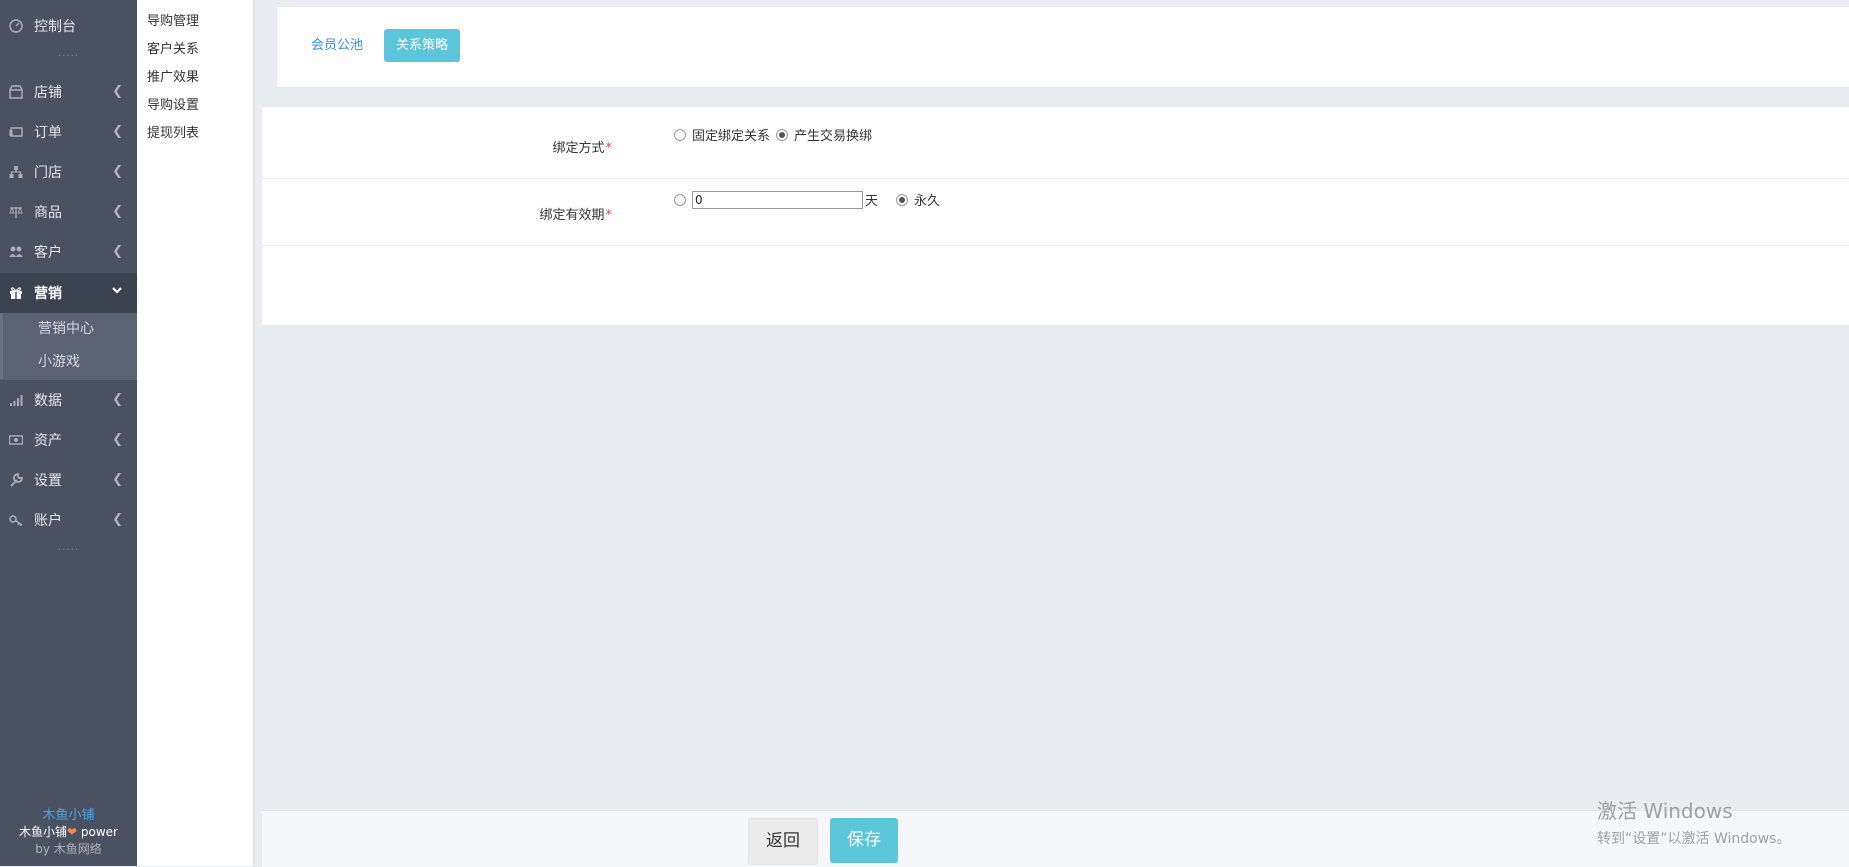 The width and height of the screenshot is (1849, 867). Describe the element at coordinates (48, 133) in the screenshot. I see `sidebar-item-label: 订单` at that location.